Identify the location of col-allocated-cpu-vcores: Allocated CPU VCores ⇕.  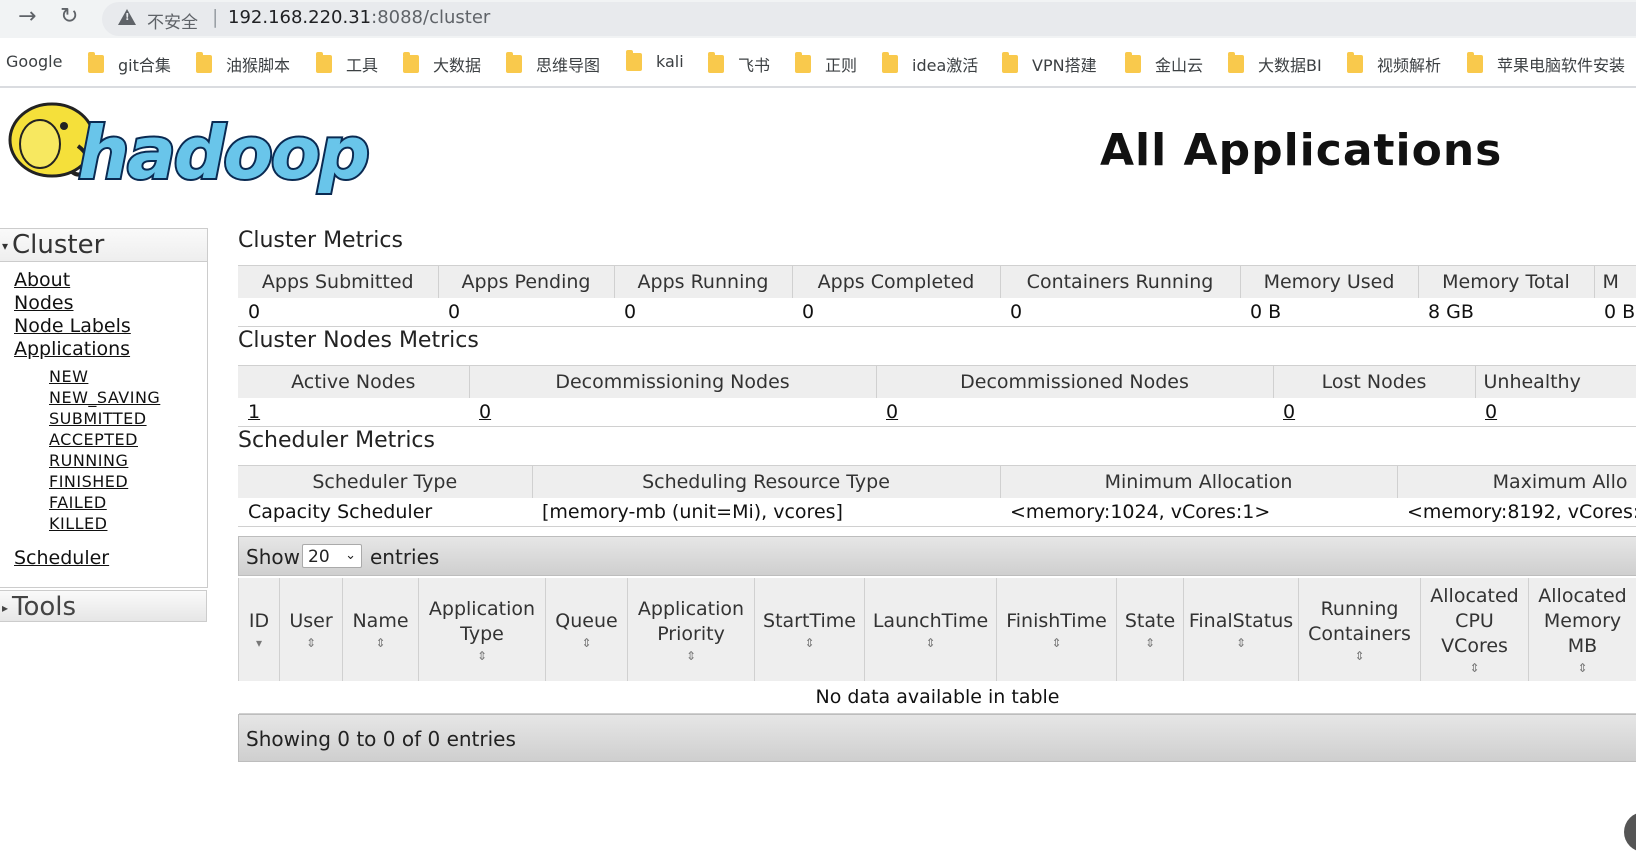
(1474, 629).